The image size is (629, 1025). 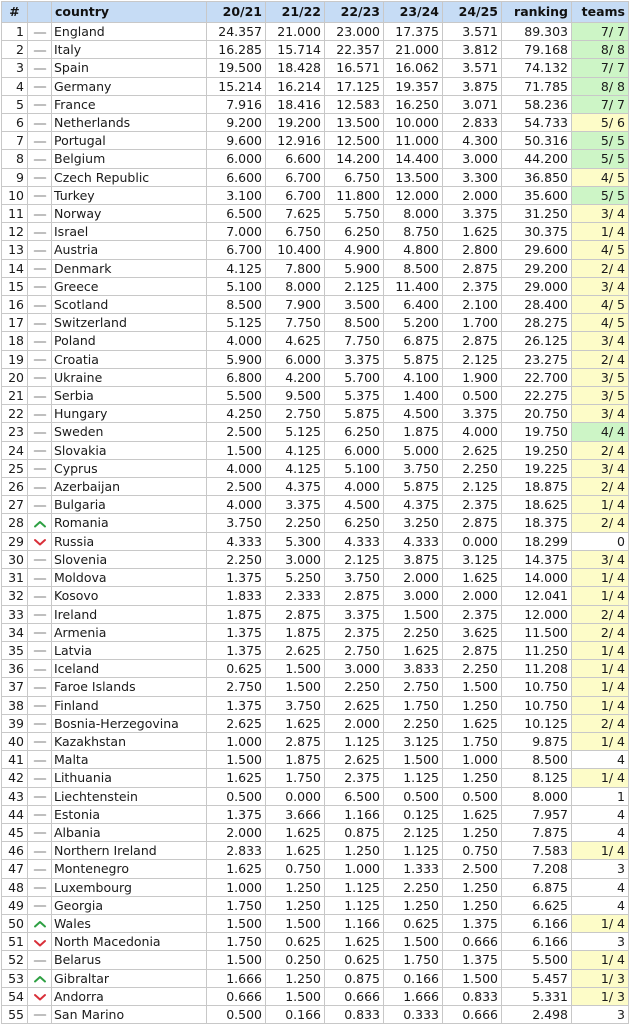 What do you see at coordinates (129, 195) in the screenshot?
I see `country-cell: Turkey` at bounding box center [129, 195].